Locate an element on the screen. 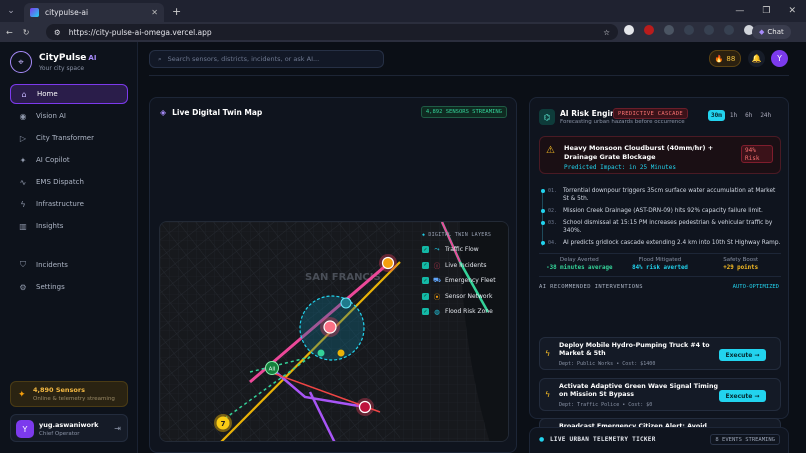 The height and width of the screenshot is (453, 806). sidebar-item-city-transformer: ▷ City Transformer is located at coordinates (69, 138).